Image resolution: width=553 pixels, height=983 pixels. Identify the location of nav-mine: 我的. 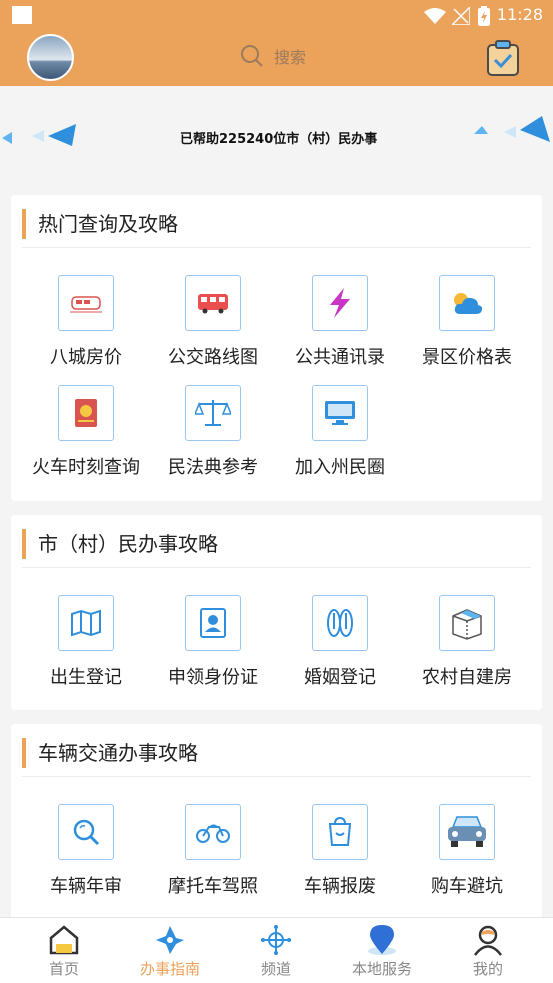
(488, 950).